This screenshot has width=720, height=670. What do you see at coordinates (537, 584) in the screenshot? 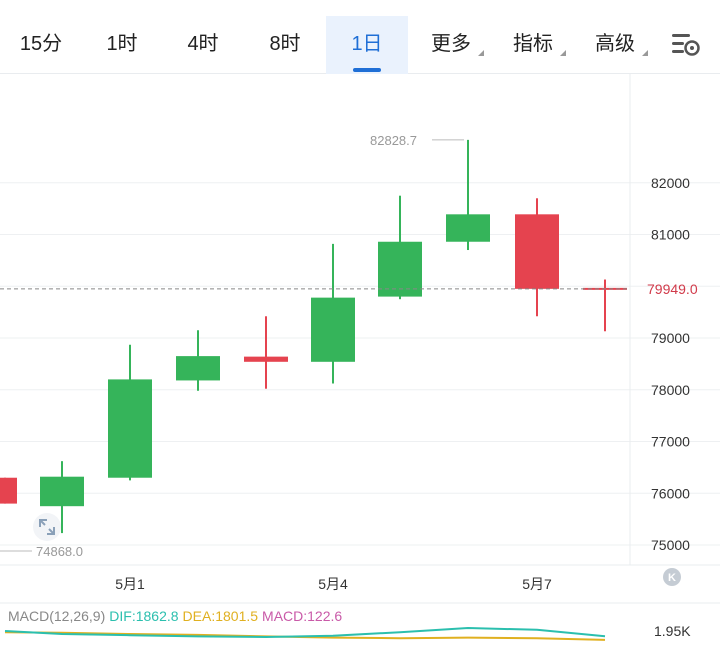
I see `date-label: 5月7` at bounding box center [537, 584].